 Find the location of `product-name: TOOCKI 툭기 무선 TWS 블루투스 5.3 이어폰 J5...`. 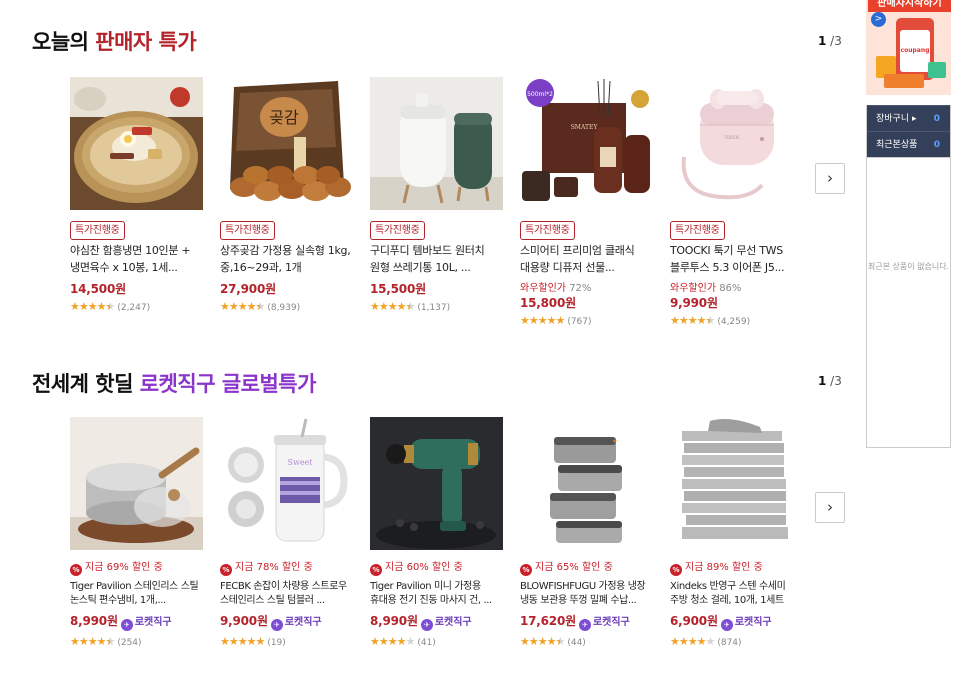

product-name: TOOCKI 툭기 무선 TWS 블루투스 5.3 이어폰 J5... is located at coordinates (737, 259).